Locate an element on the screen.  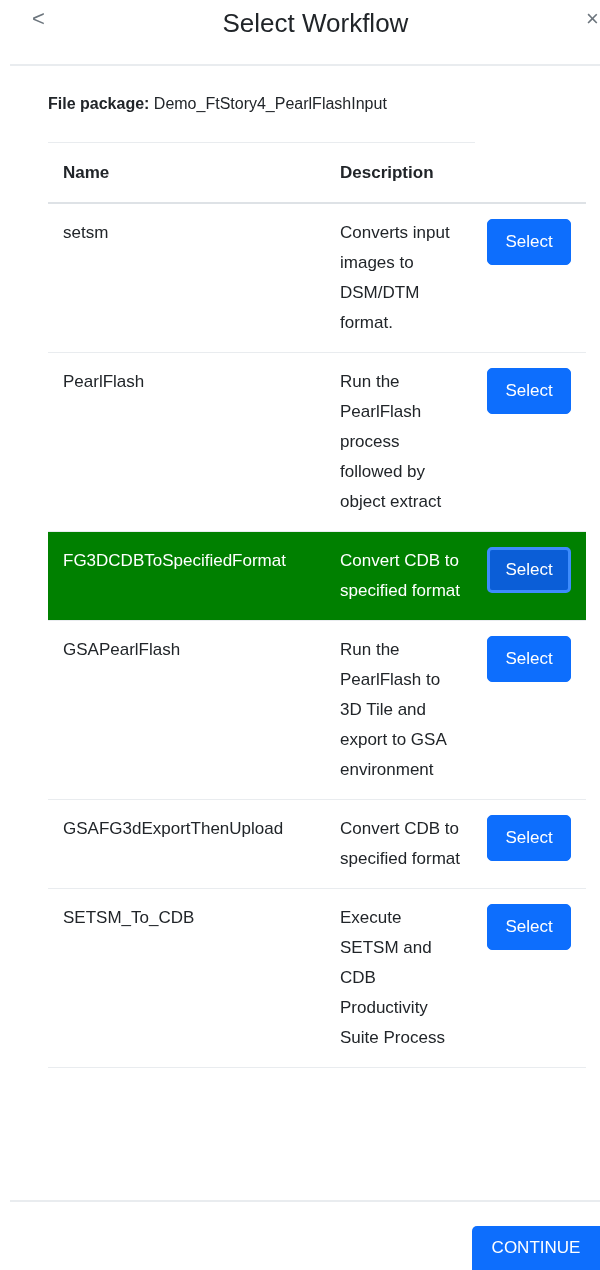
workflow-name: setsm is located at coordinates (186, 278).